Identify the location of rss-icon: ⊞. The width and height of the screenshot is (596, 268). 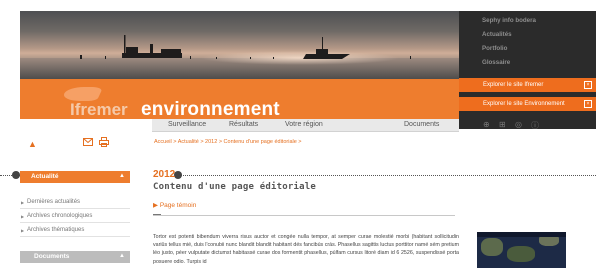
(502, 124).